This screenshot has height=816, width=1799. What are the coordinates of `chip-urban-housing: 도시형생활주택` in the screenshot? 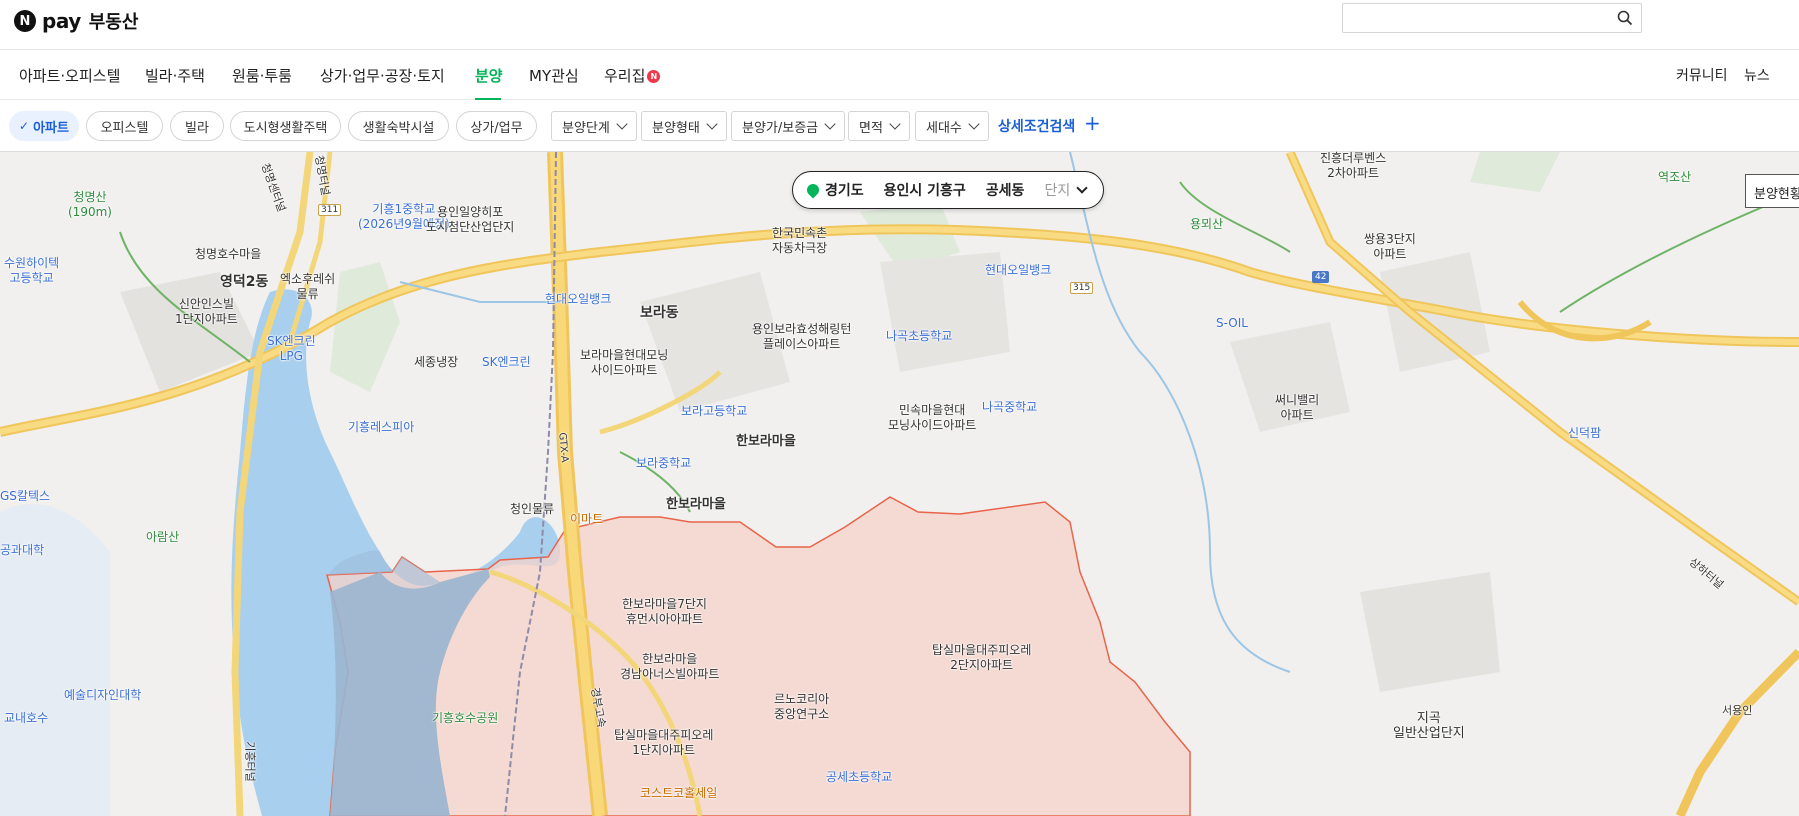 It's located at (285, 126).